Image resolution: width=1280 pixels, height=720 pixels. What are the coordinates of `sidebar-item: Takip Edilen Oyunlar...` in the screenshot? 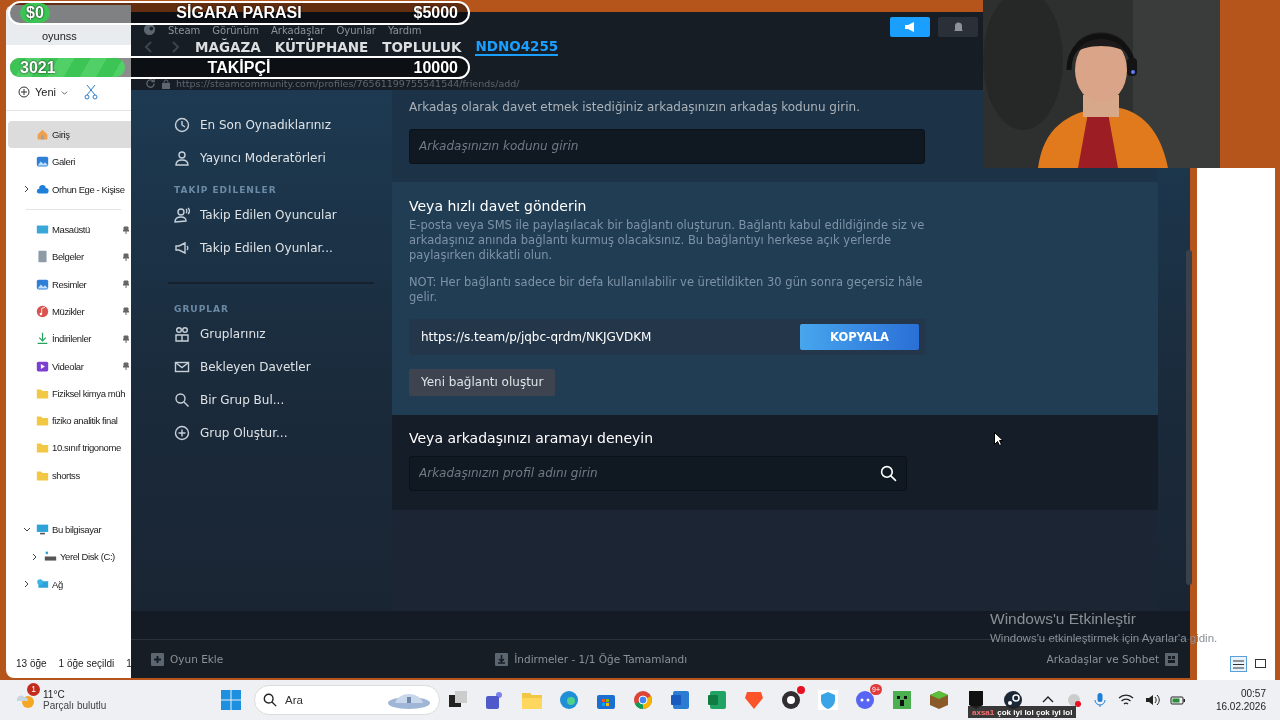 It's located at (261, 248).